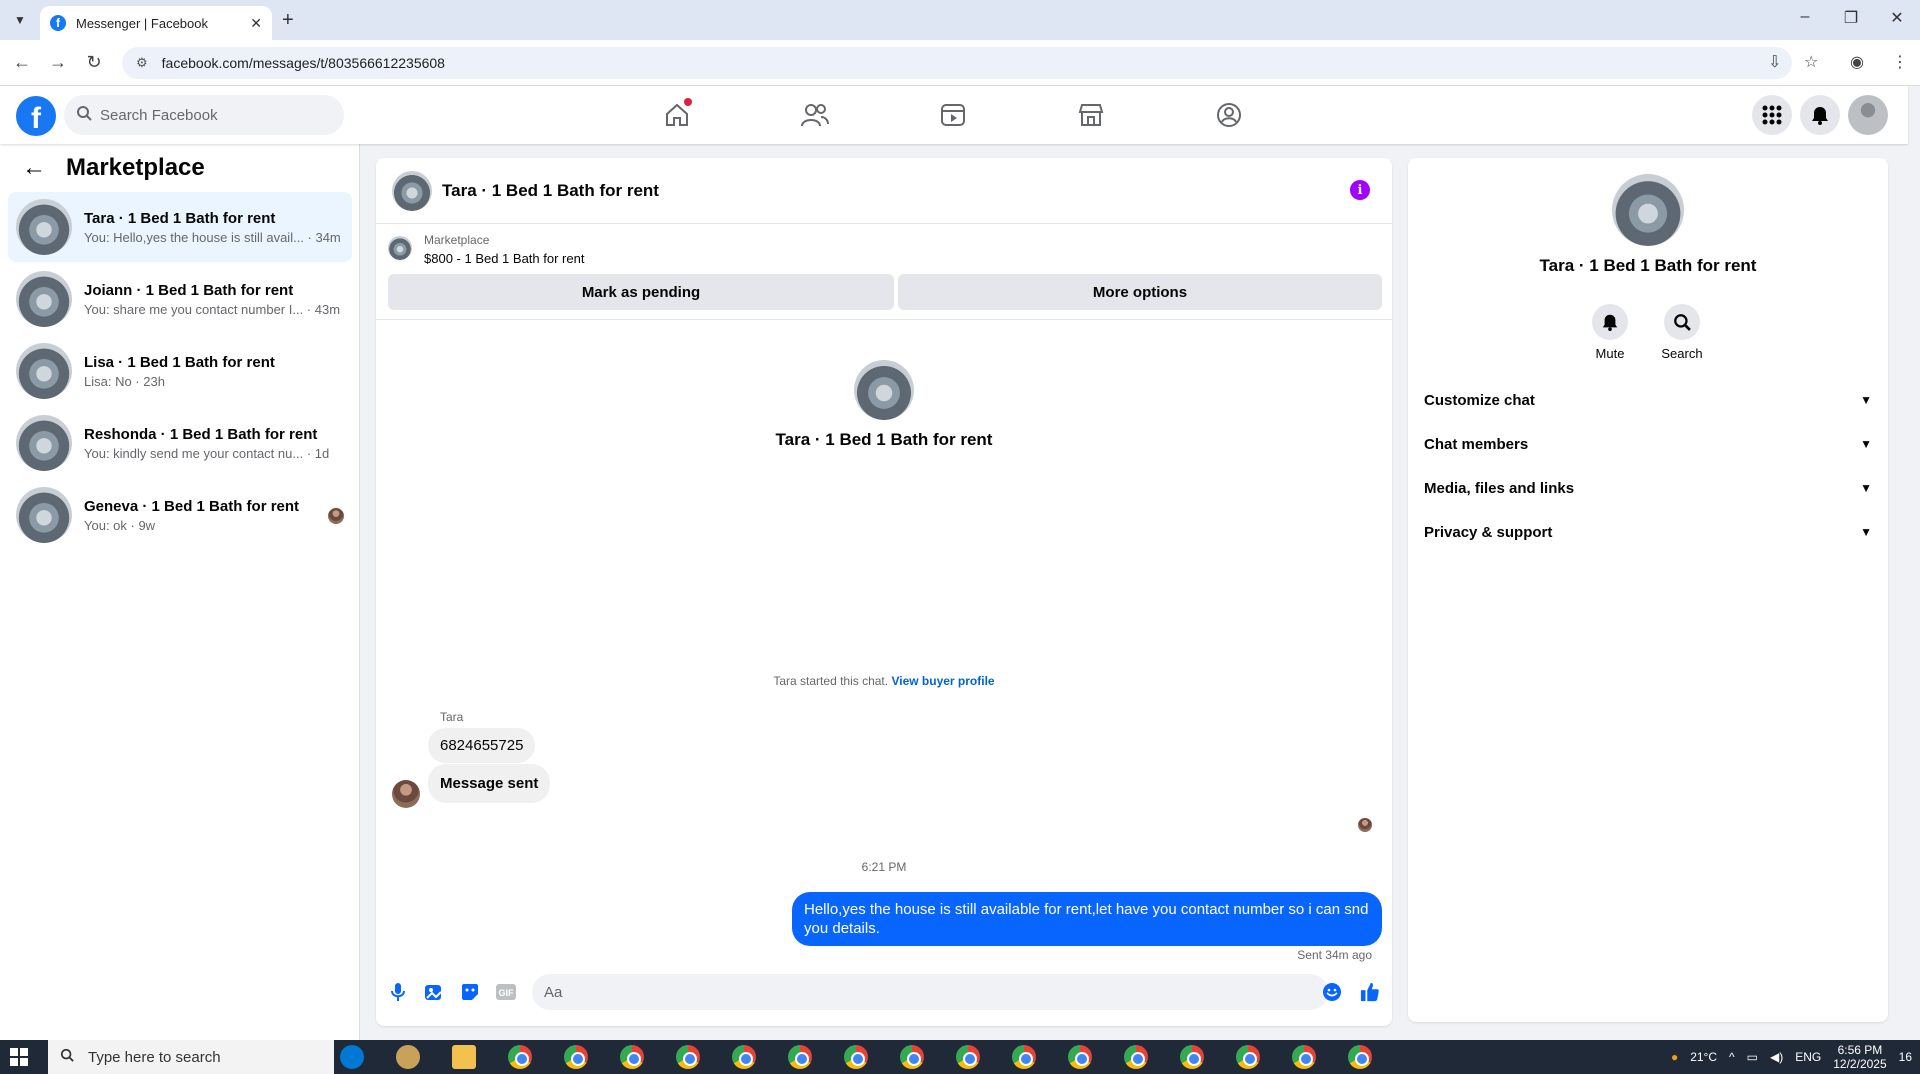 Image resolution: width=1920 pixels, height=1074 pixels. Describe the element at coordinates (1332, 992) in the screenshot. I see `emoji-icon` at that location.